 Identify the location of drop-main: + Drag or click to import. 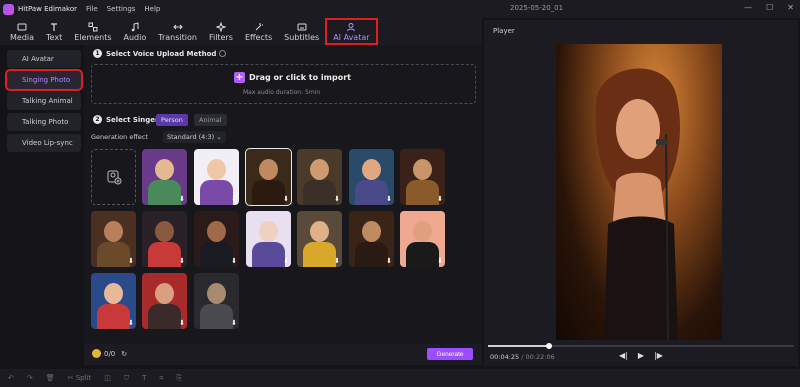
(292, 77).